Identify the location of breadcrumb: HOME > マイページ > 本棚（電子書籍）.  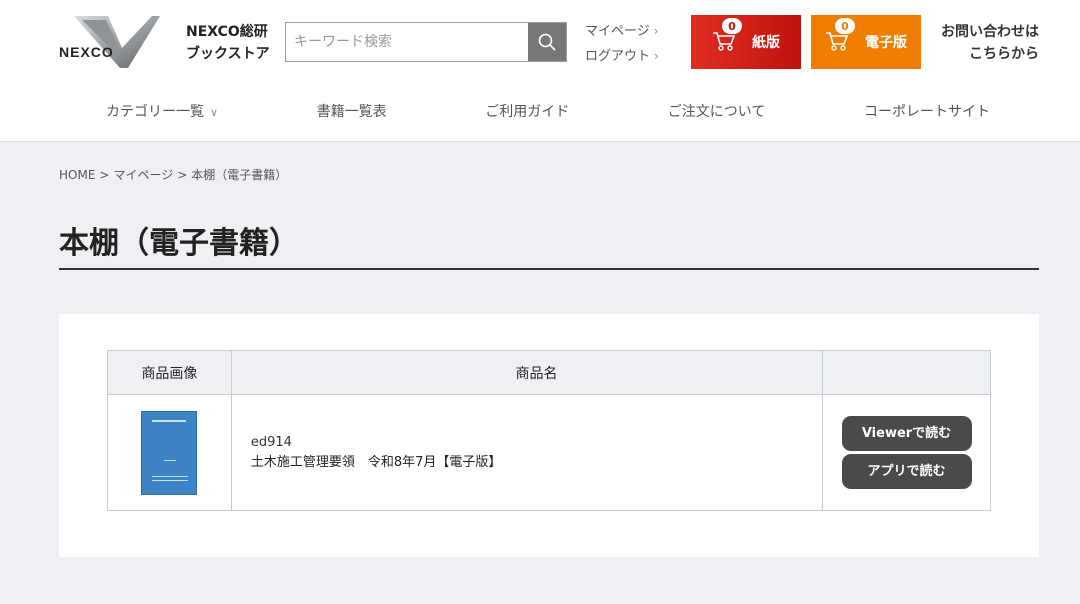
(173, 174).